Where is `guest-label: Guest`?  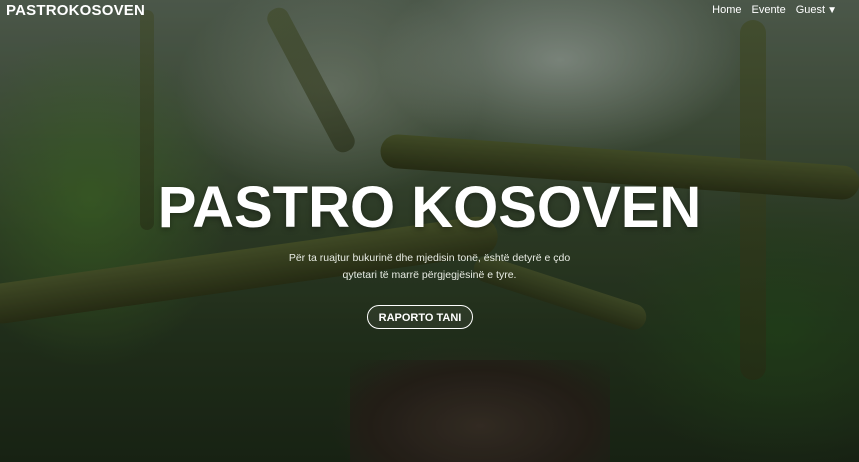
guest-label: Guest is located at coordinates (810, 10).